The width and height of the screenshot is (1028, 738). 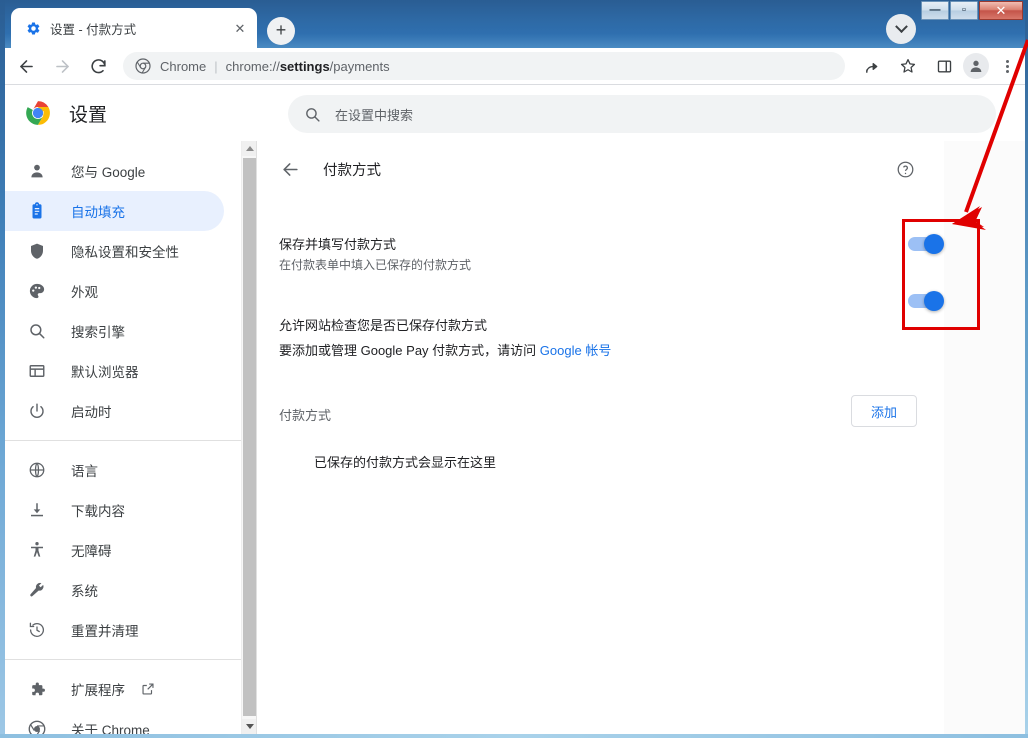 I want to click on plus-icon: +, so click(x=281, y=30).